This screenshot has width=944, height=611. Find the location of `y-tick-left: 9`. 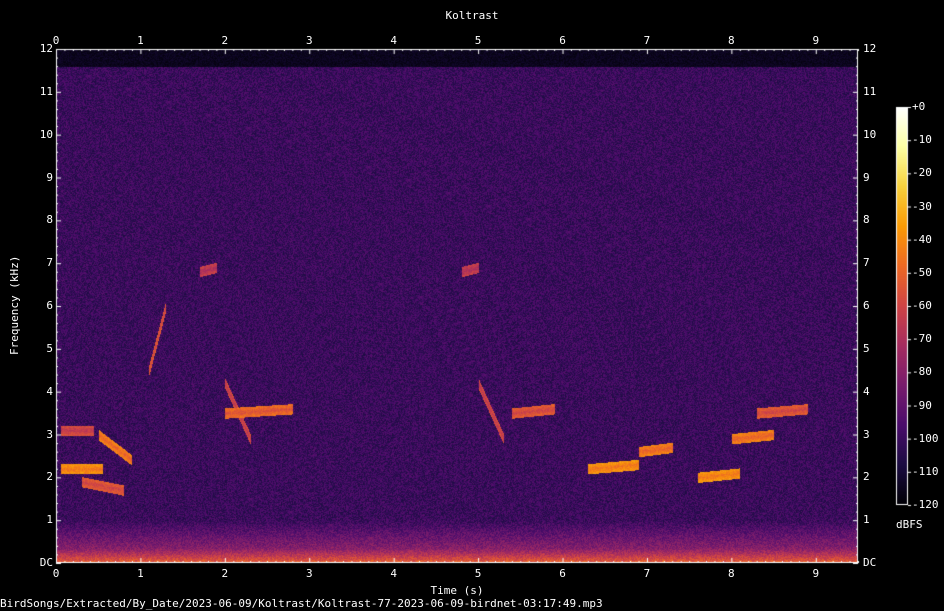

y-tick-left: 9 is located at coordinates (49, 177).